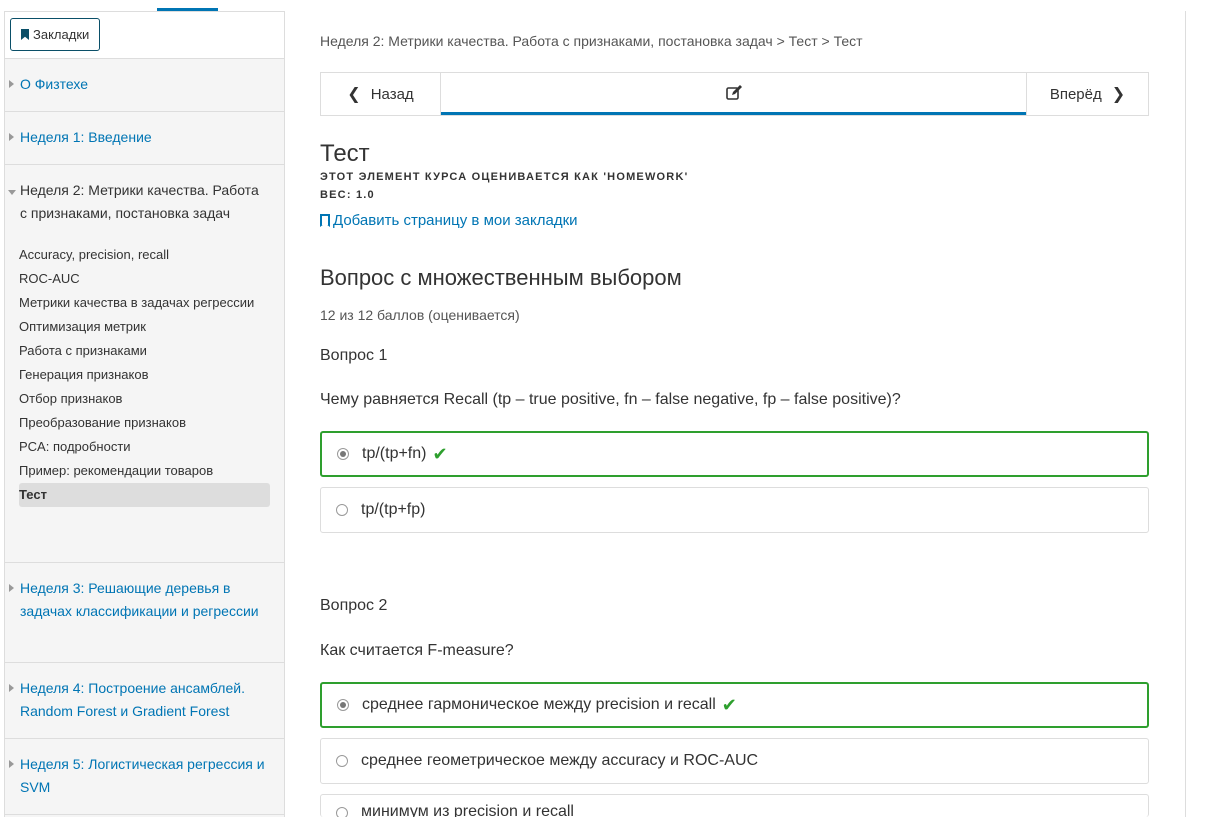 This screenshot has width=1217, height=817. I want to click on option-label: минимум из precision и recall, so click(467, 810).